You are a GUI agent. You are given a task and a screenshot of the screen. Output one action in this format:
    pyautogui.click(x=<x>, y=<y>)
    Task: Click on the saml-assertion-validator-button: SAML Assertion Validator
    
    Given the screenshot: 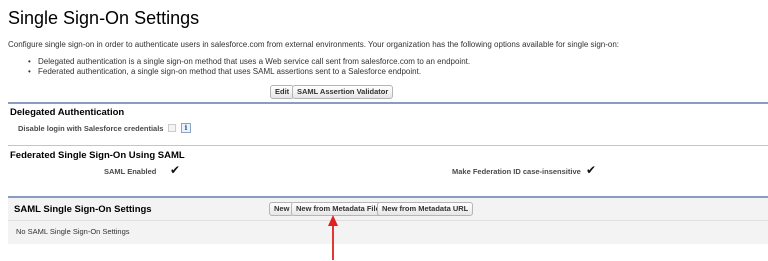 What is the action you would take?
    pyautogui.click(x=343, y=92)
    